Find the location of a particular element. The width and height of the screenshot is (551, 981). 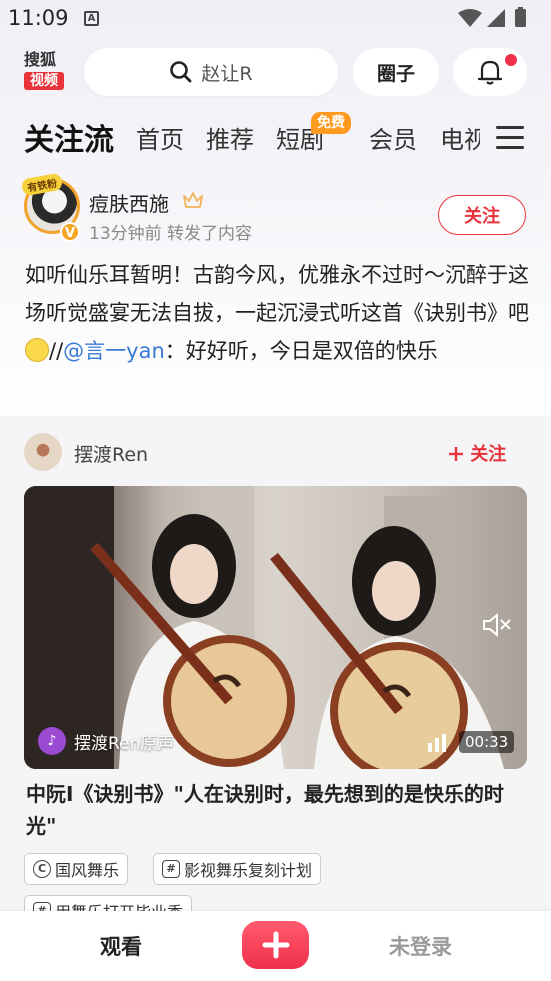

menu-icon is located at coordinates (510, 138).